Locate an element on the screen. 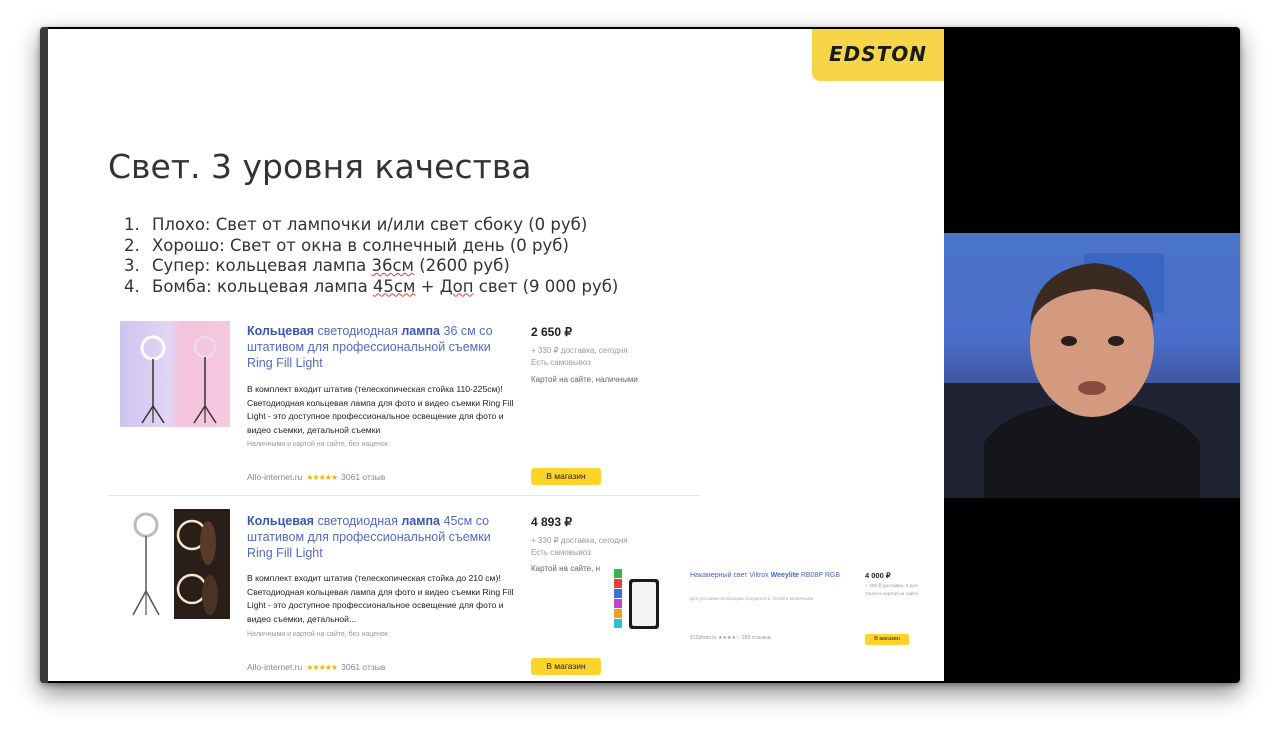 This screenshot has height=735, width=1280. logo-badge: EDSTON is located at coordinates (878, 55).